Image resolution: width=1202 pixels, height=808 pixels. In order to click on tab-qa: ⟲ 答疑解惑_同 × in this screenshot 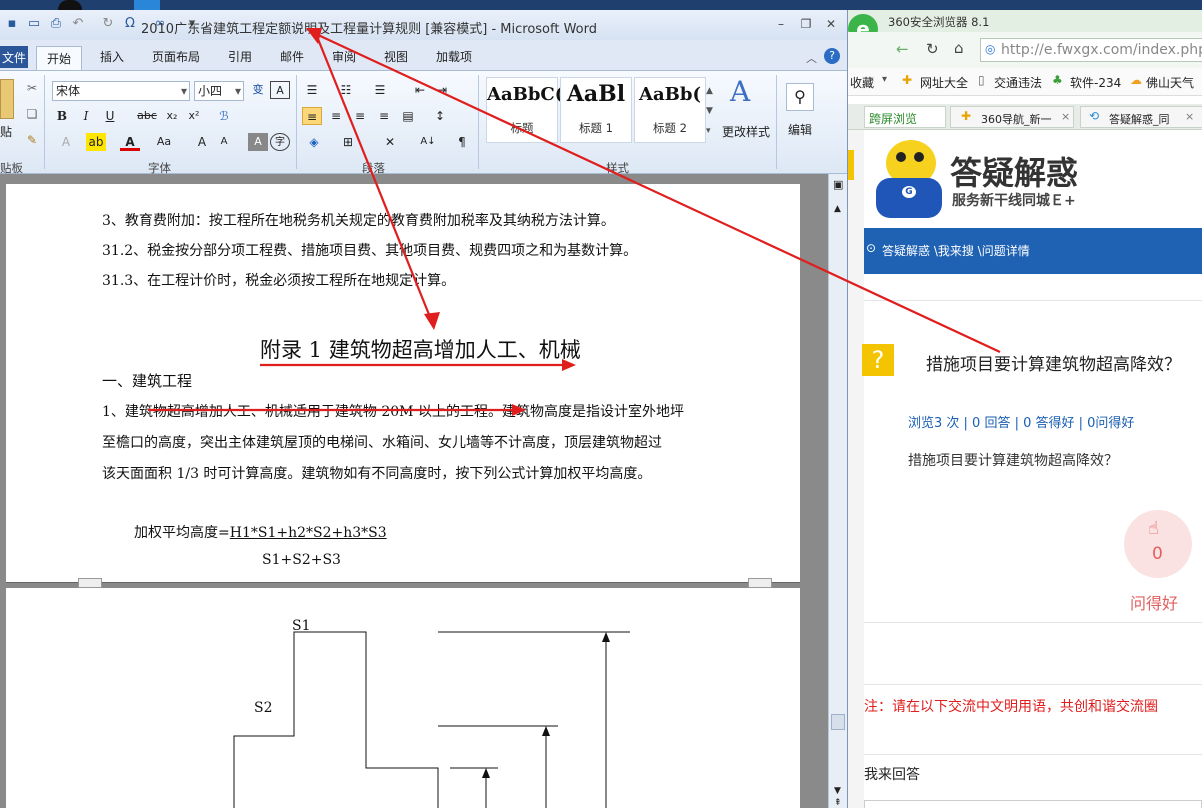, I will do `click(1141, 117)`.